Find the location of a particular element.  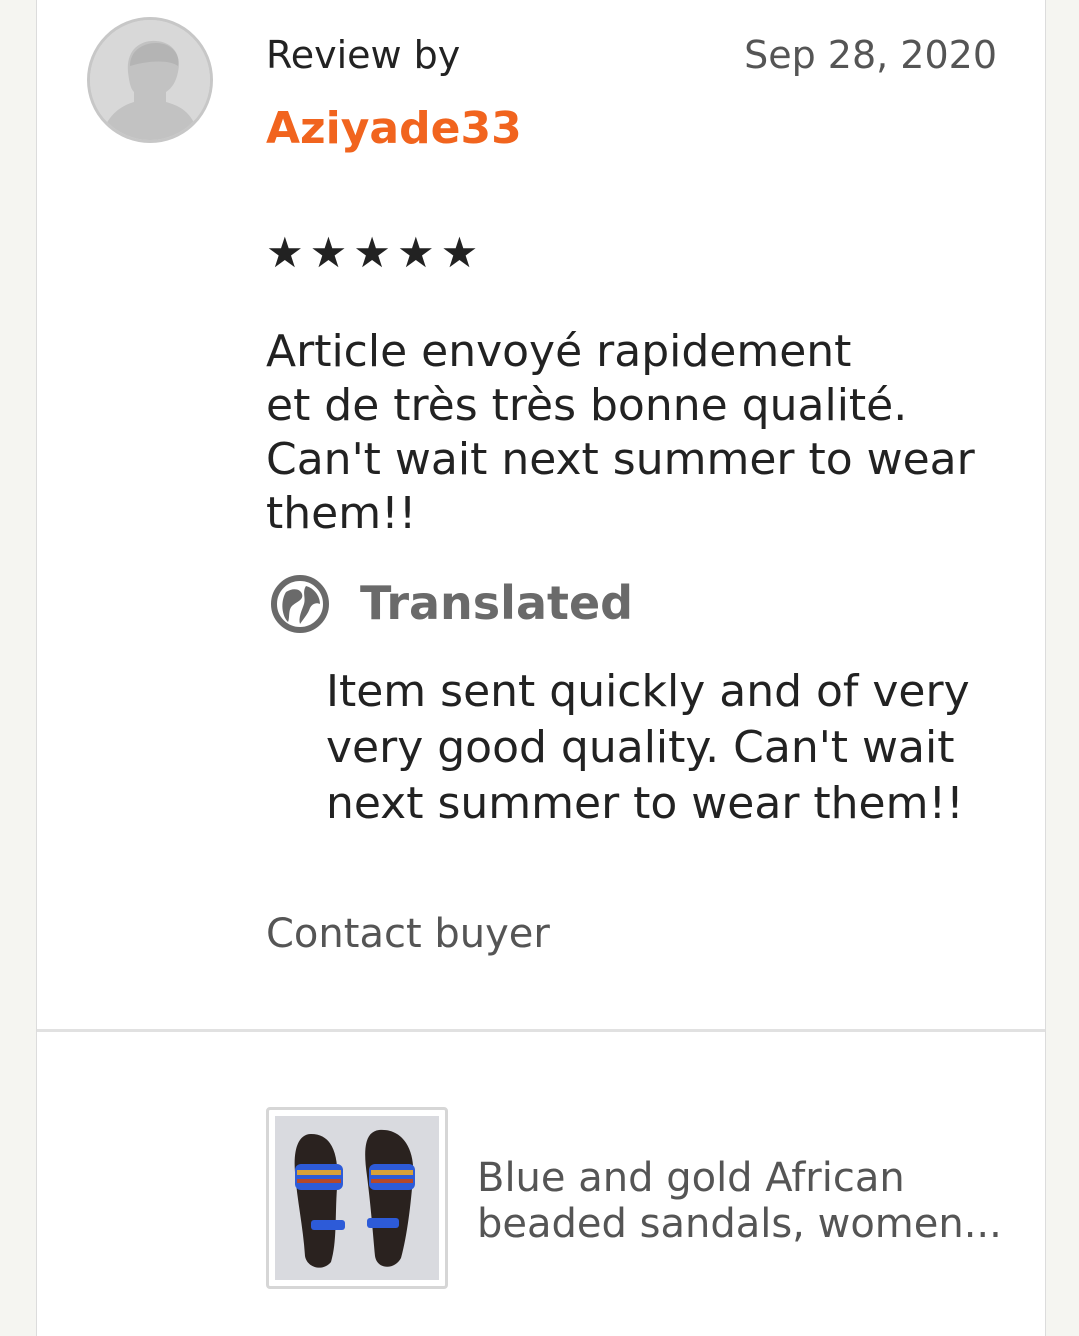

section-divider is located at coordinates (541, 1030).